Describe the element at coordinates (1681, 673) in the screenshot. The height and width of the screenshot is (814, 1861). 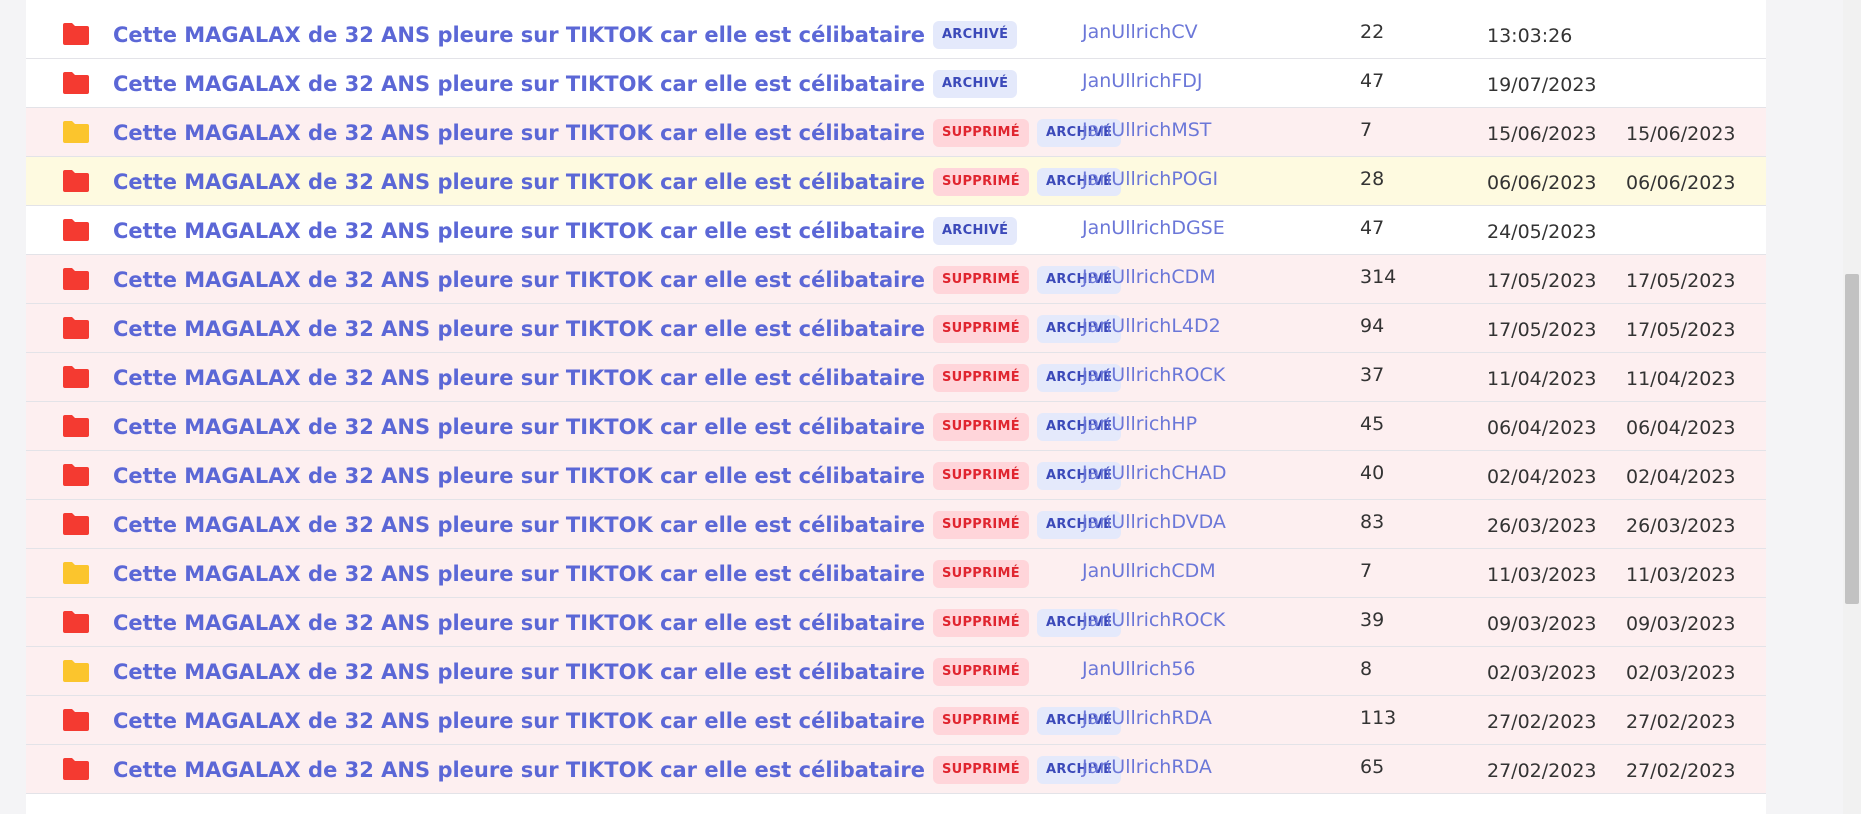
I see `topic-last-date: 02/03/2023` at that location.